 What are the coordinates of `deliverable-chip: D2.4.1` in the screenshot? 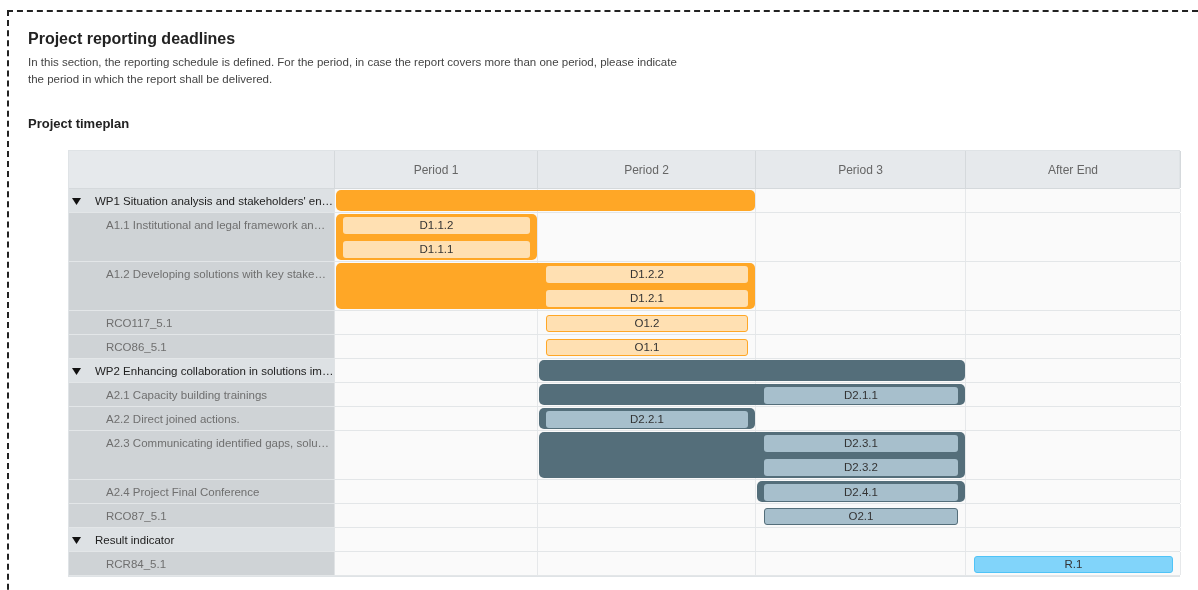 It's located at (861, 492).